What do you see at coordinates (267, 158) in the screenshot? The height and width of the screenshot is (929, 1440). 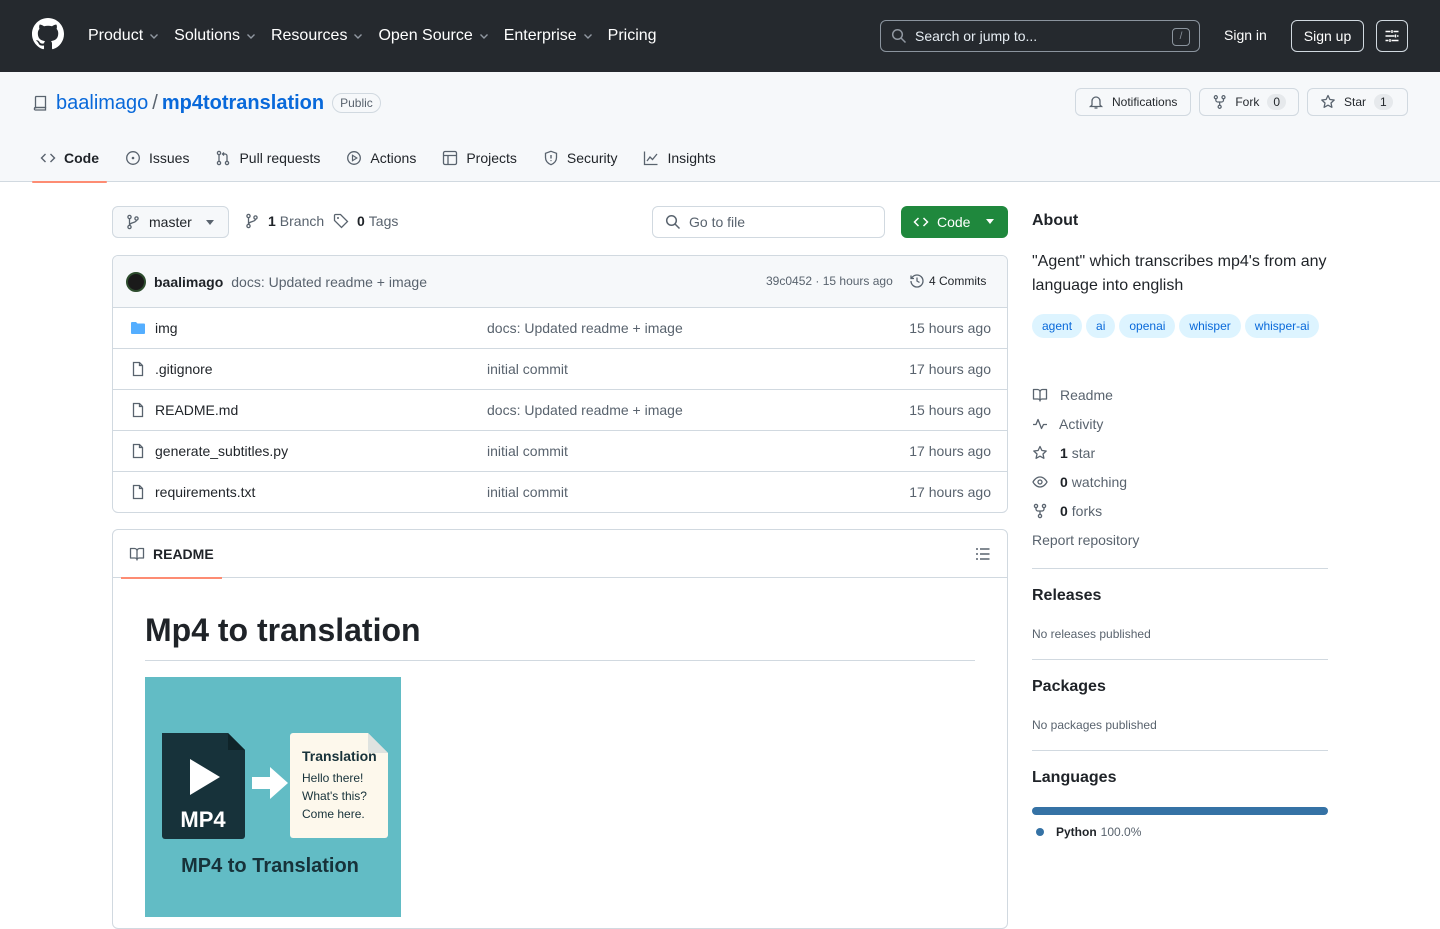 I see `tab-pull-requests: Pull requests` at bounding box center [267, 158].